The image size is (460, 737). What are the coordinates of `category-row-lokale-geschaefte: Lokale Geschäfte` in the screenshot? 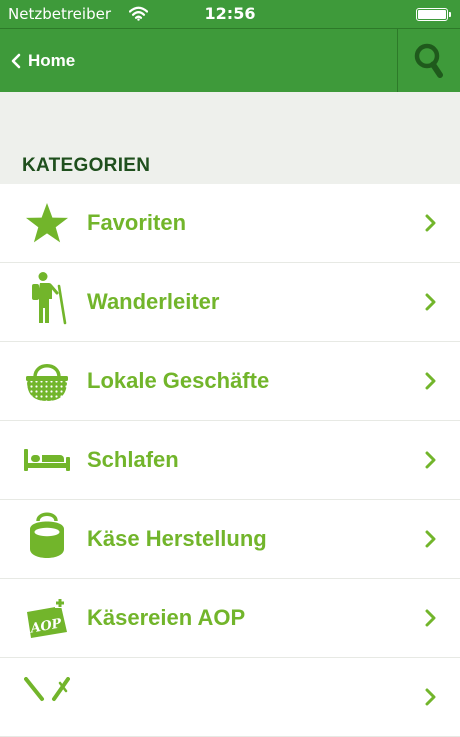 It's located at (230, 381).